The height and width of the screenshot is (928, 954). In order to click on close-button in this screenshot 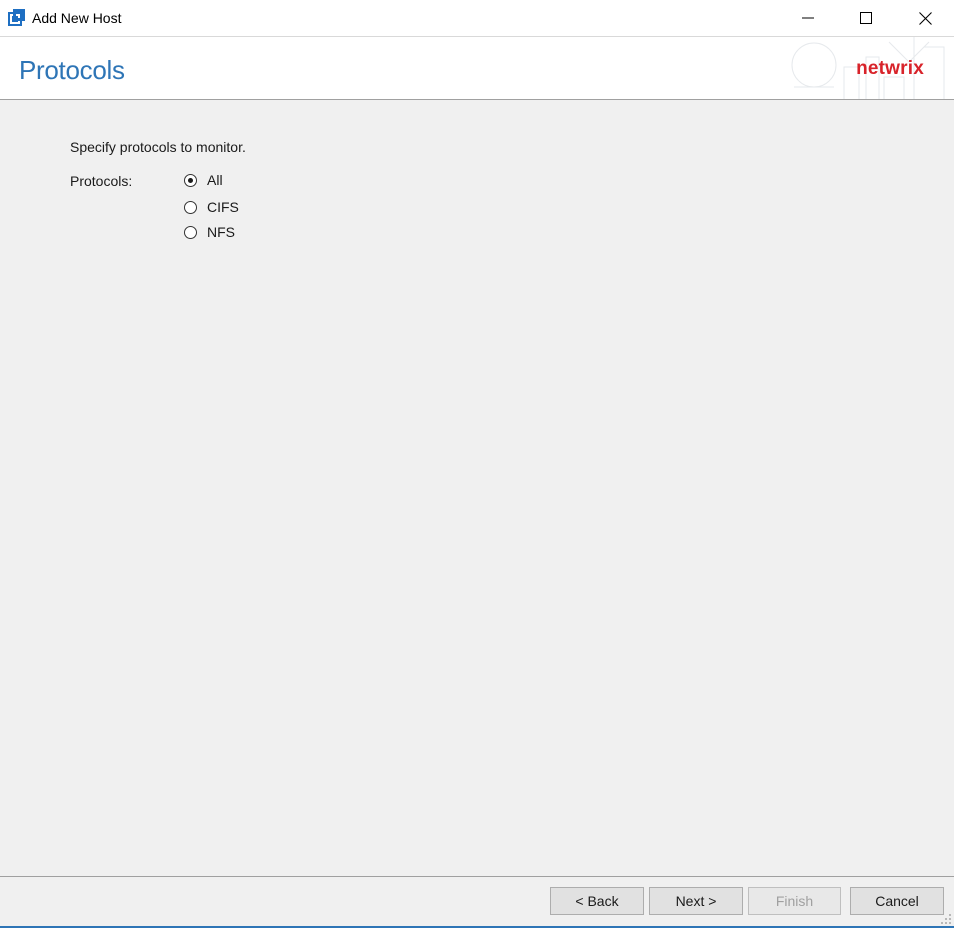, I will do `click(925, 18)`.